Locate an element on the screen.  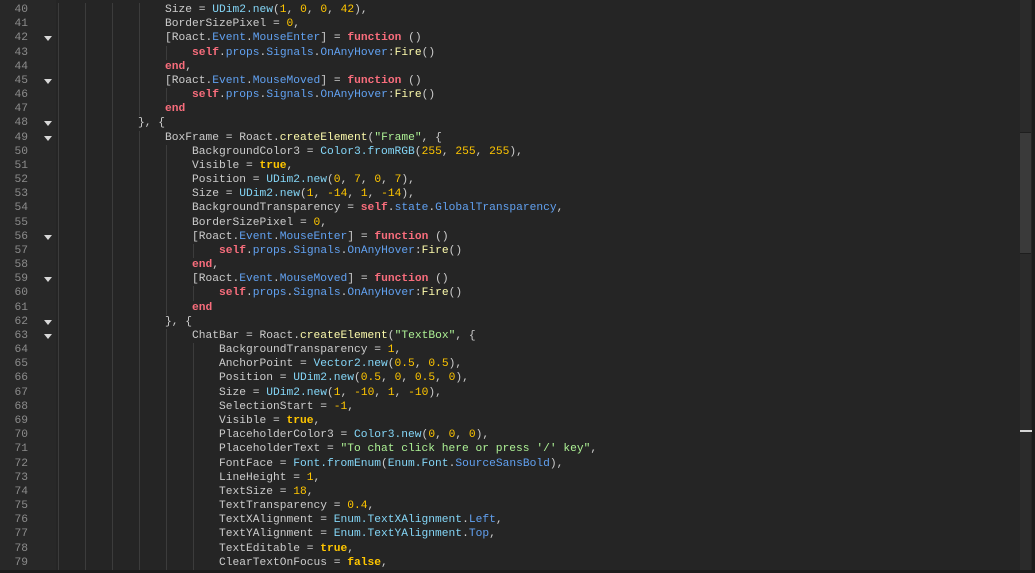
code-token: , { is located at coordinates (431, 137).